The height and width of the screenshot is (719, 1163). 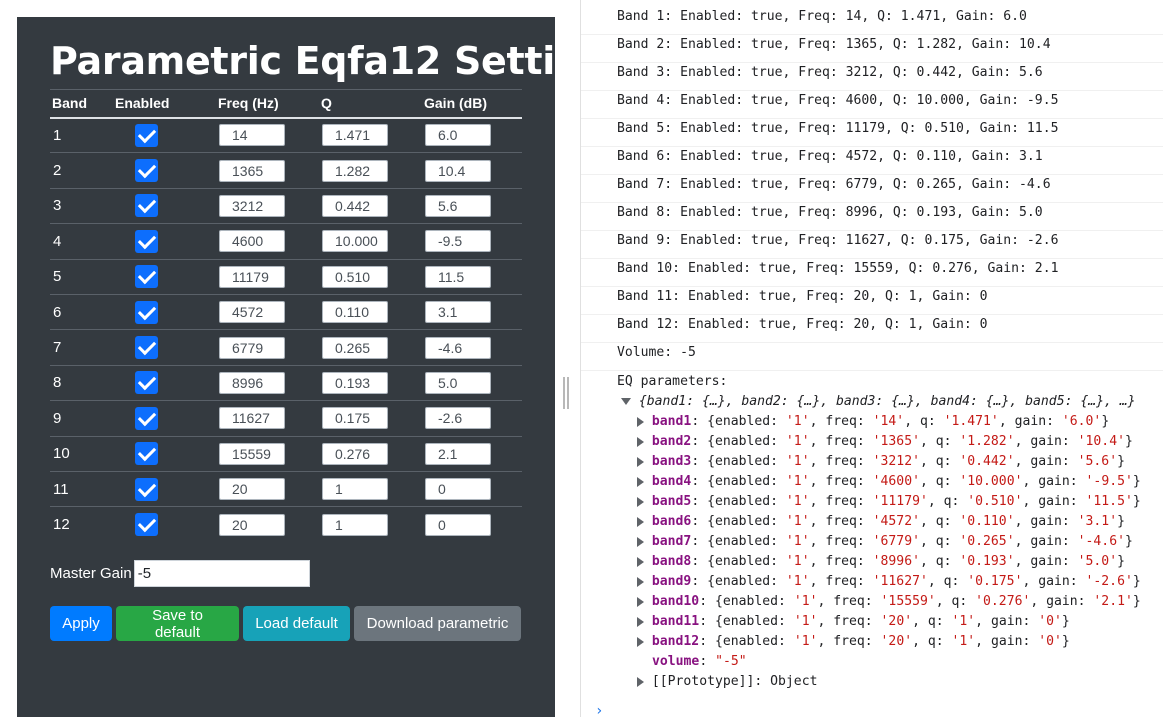 What do you see at coordinates (252, 241) in the screenshot?
I see `freq-input: 4600` at bounding box center [252, 241].